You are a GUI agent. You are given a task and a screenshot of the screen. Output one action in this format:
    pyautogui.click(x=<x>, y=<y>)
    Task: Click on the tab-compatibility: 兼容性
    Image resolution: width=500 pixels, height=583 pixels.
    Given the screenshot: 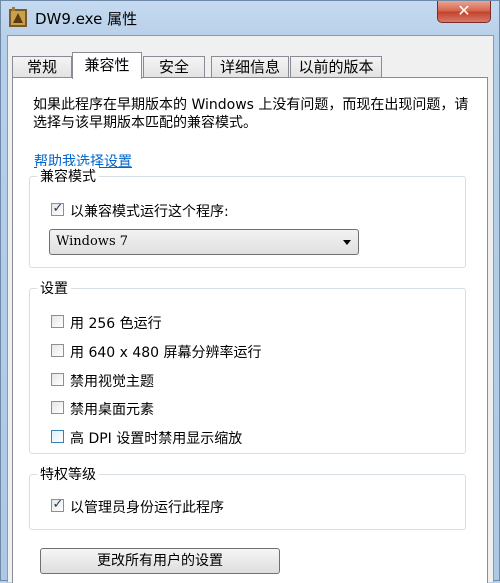 What is the action you would take?
    pyautogui.click(x=107, y=65)
    